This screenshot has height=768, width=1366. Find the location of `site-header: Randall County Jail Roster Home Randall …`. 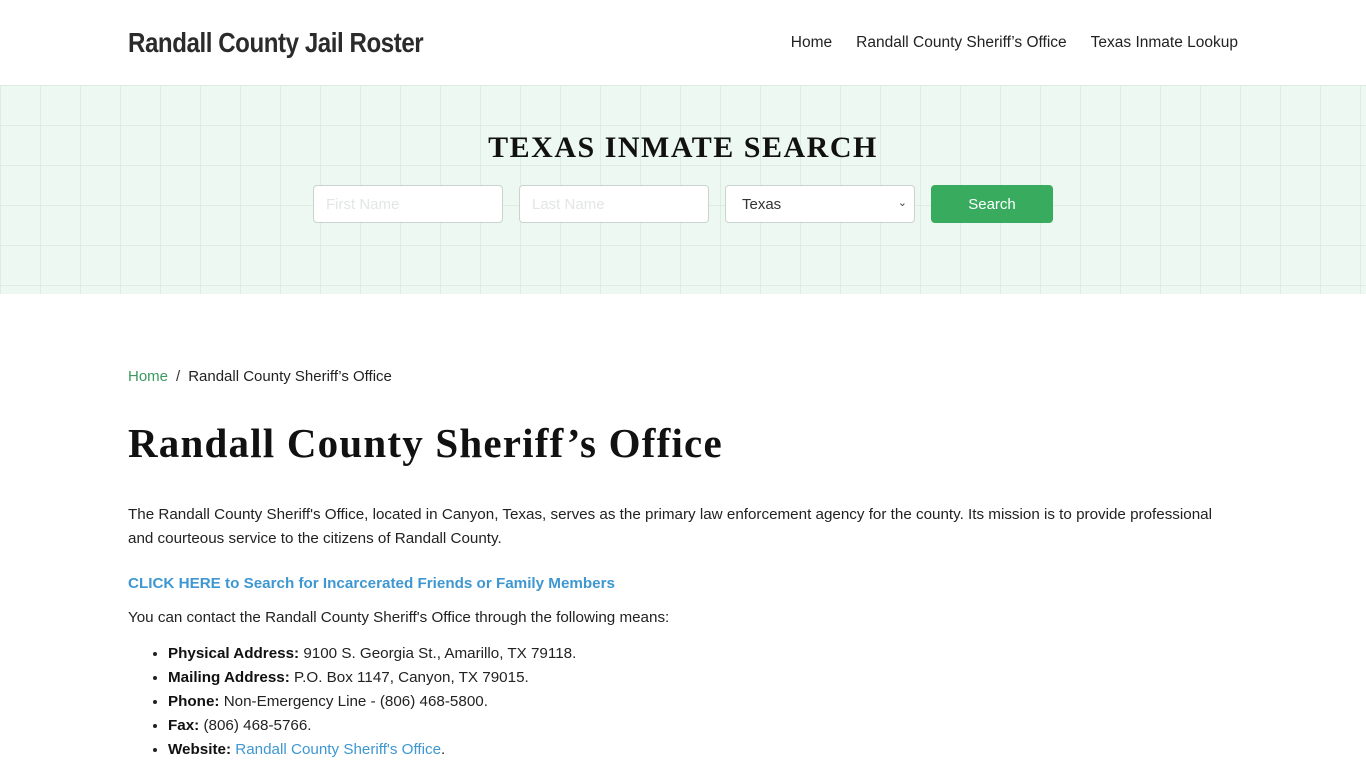

site-header: Randall County Jail Roster Home Randall … is located at coordinates (683, 42).